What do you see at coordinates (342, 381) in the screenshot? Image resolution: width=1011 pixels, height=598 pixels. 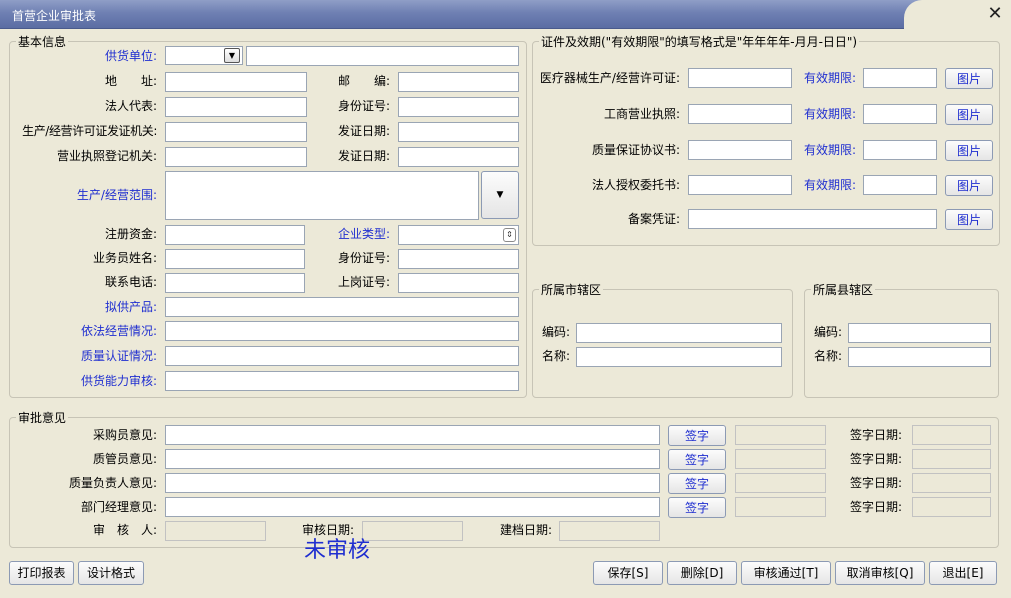 I see `supply-capacity-input` at bounding box center [342, 381].